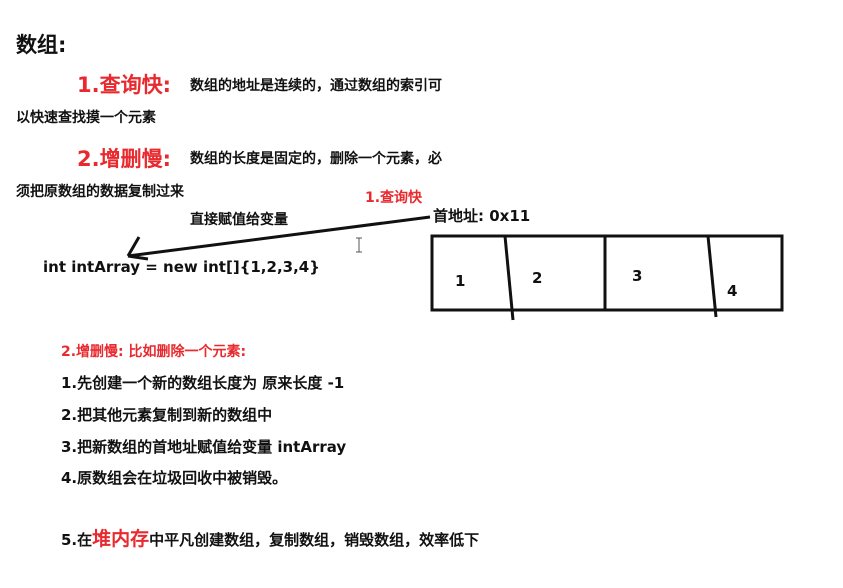 The width and height of the screenshot is (843, 588). Describe the element at coordinates (77, 540) in the screenshot. I see `conclusion-prefix: 5.在` at that location.